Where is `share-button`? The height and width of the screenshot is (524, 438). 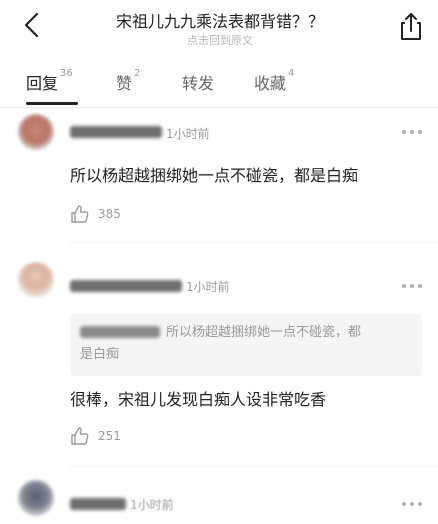
share-button is located at coordinates (411, 26).